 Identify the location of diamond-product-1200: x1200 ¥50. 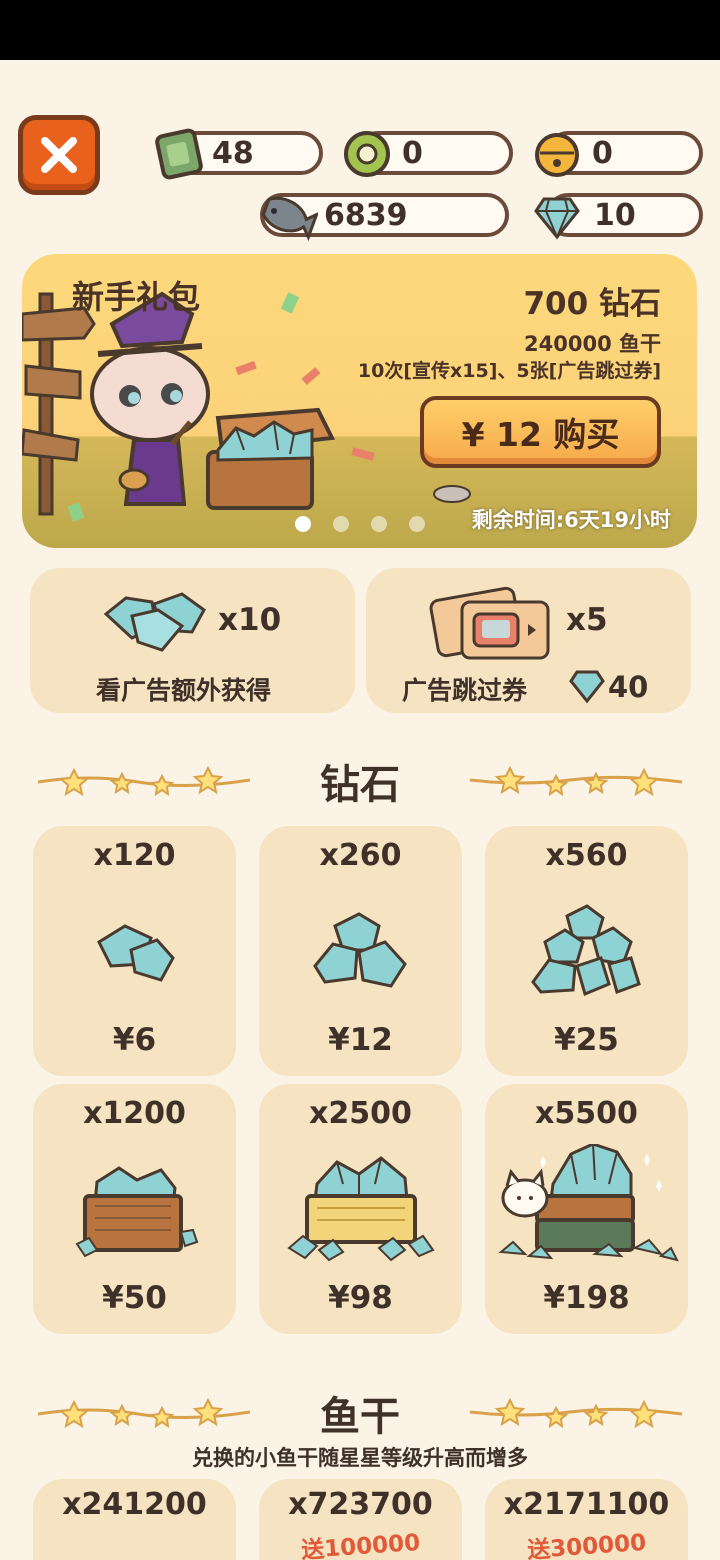
(134, 1209).